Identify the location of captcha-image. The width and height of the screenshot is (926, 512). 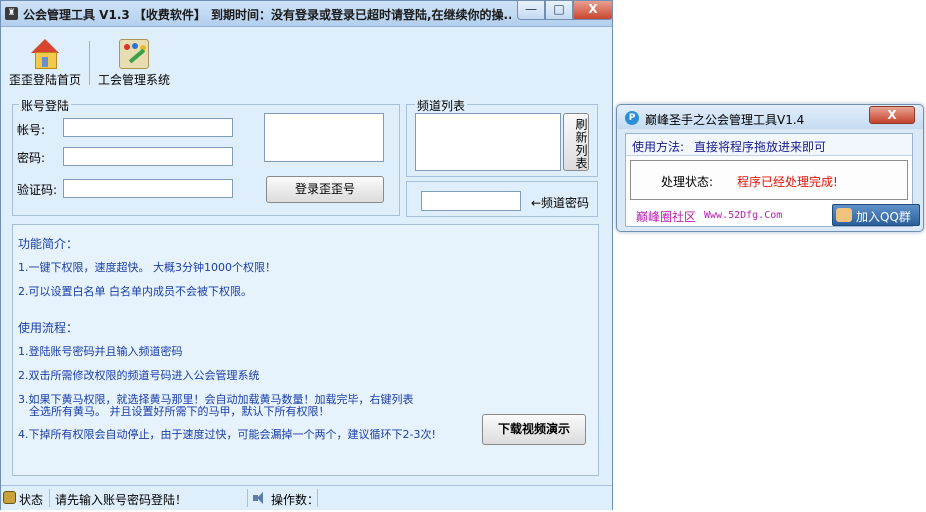
(324, 137).